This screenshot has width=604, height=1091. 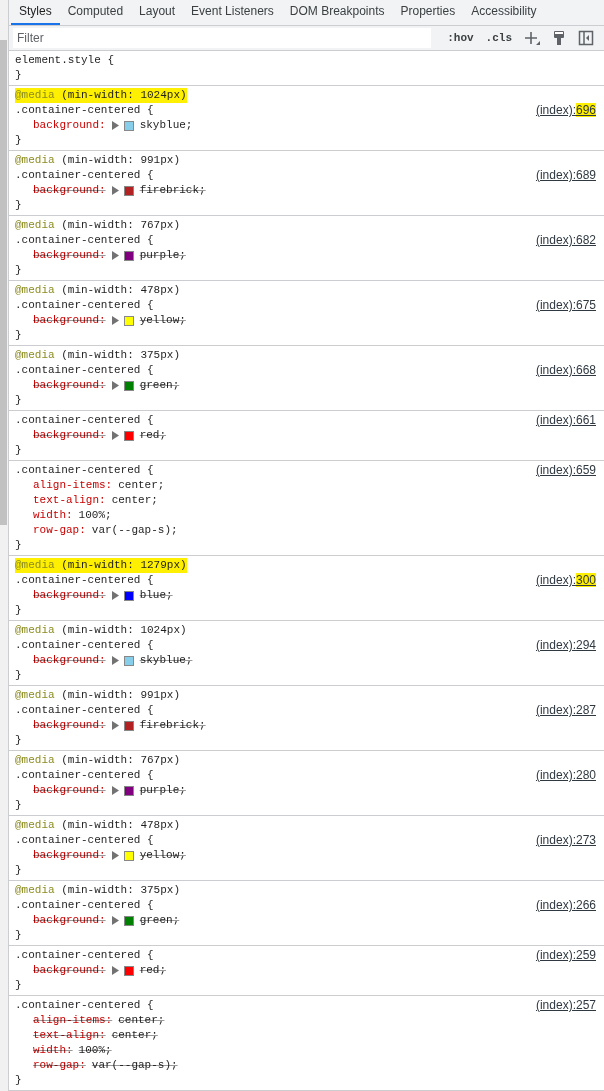 What do you see at coordinates (565, 240) in the screenshot?
I see `source-link: (index):682` at bounding box center [565, 240].